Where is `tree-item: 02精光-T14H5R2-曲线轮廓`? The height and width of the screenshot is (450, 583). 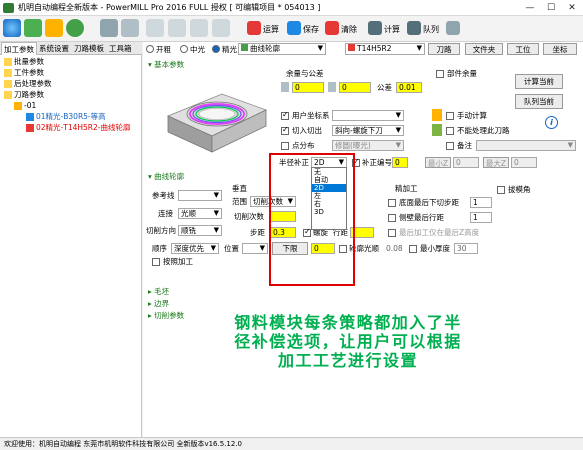 tree-item: 02精光-T14H5R2-曲线轮廓 is located at coordinates (67, 127).